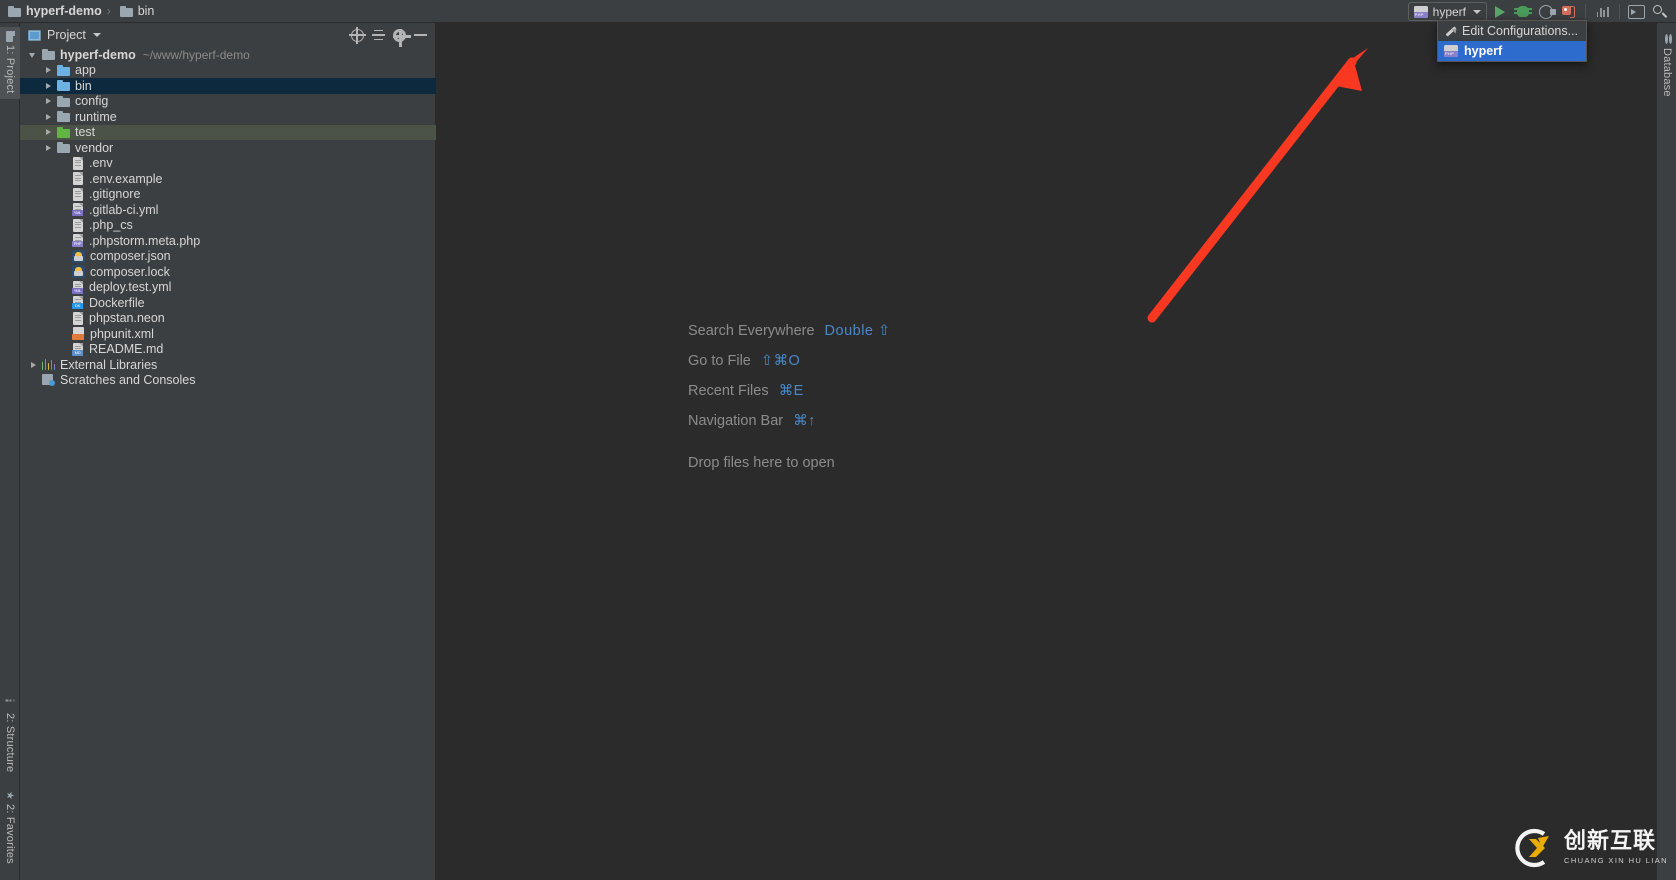 This screenshot has width=1676, height=880. Describe the element at coordinates (228, 71) in the screenshot. I see `tree-row-app: app` at that location.